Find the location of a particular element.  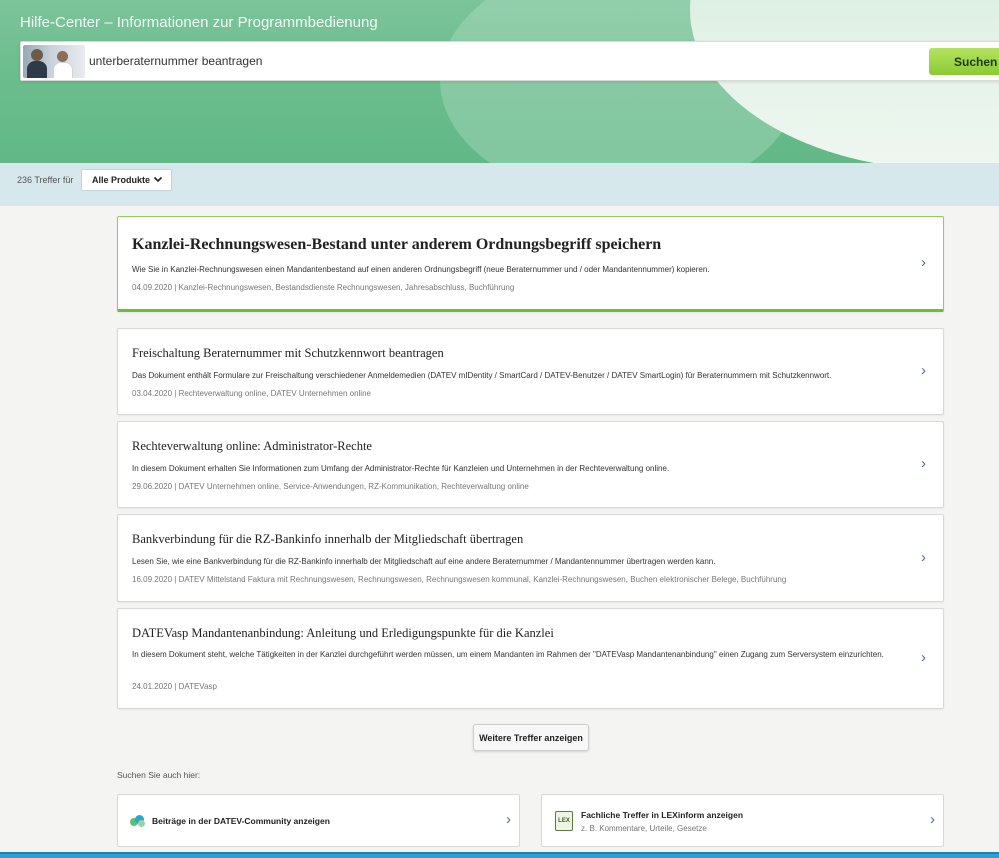

taskbar-strip is located at coordinates (499, 855).